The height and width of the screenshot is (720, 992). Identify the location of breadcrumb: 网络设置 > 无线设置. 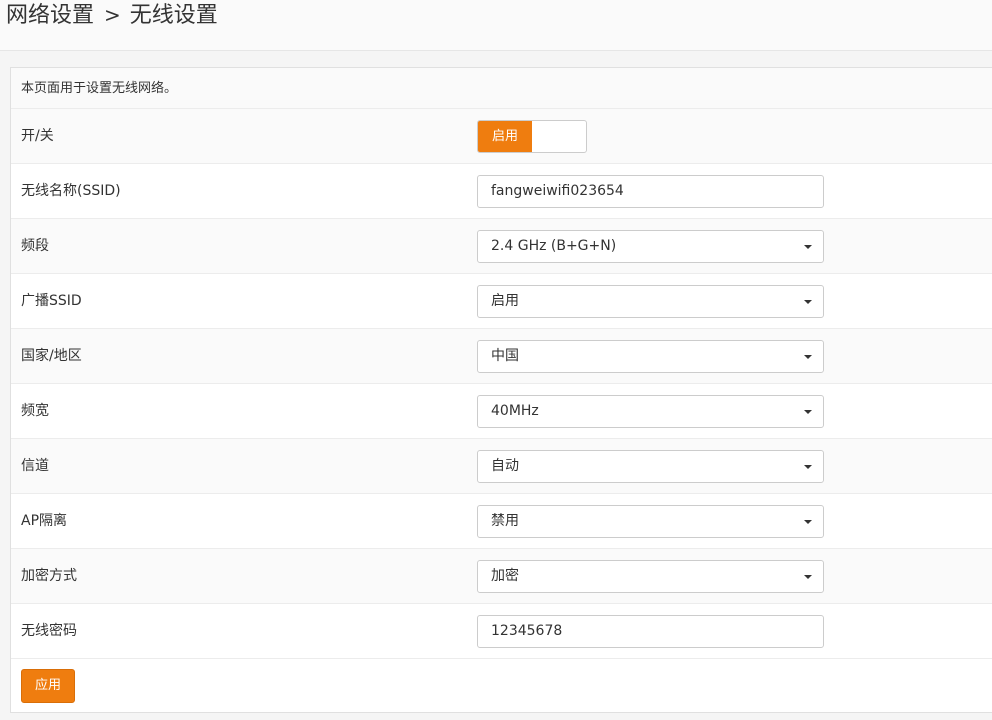
(112, 15).